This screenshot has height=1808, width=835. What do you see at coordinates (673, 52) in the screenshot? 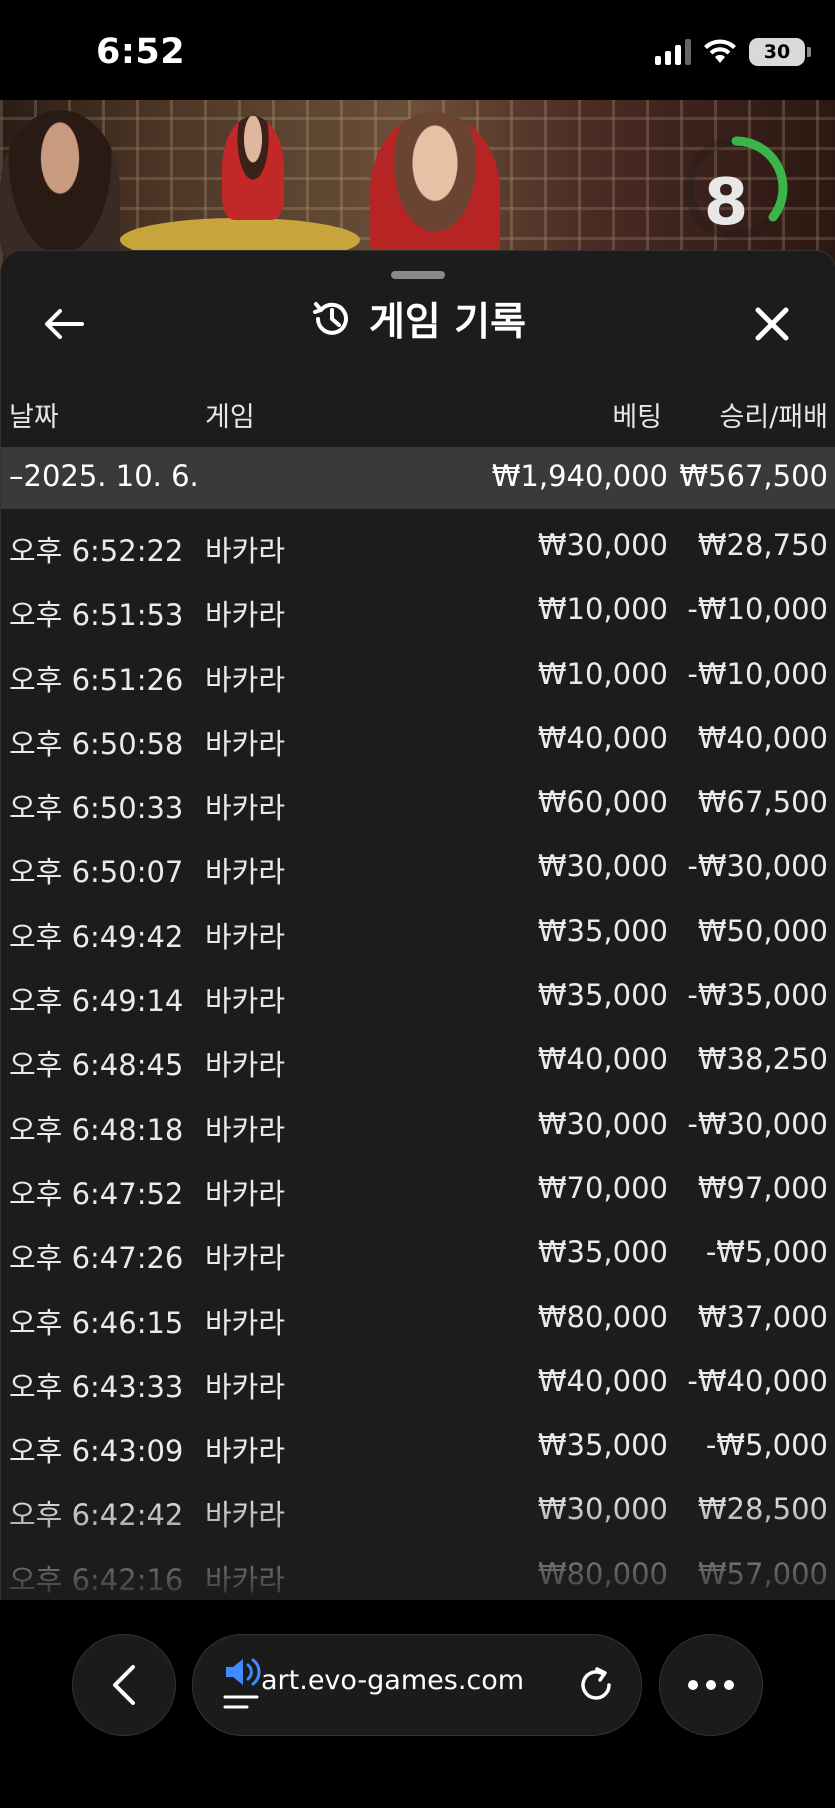
I see `cellular-signal-icon` at bounding box center [673, 52].